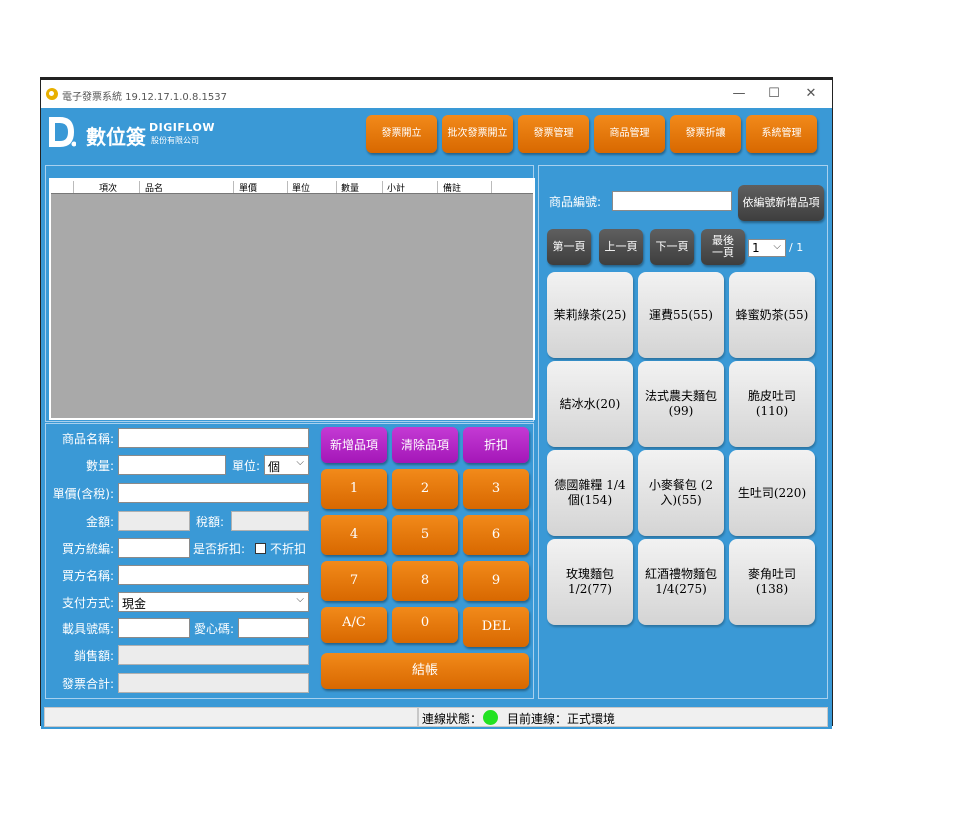  Describe the element at coordinates (260, 548) in the screenshot. I see `no-discount-checkbox` at that location.